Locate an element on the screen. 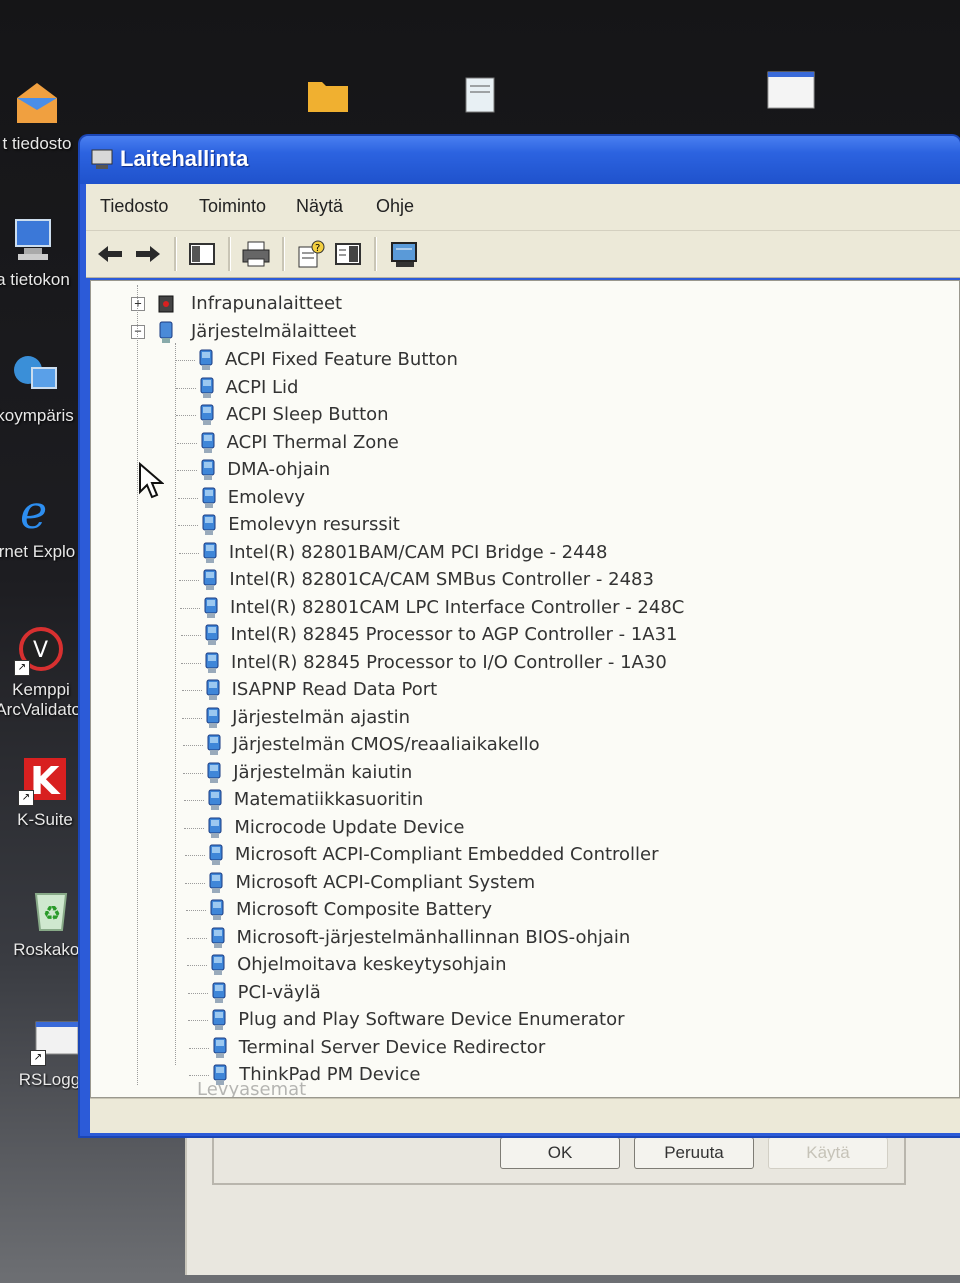 The height and width of the screenshot is (1283, 960). menu-file: Tiedosto is located at coordinates (134, 206).